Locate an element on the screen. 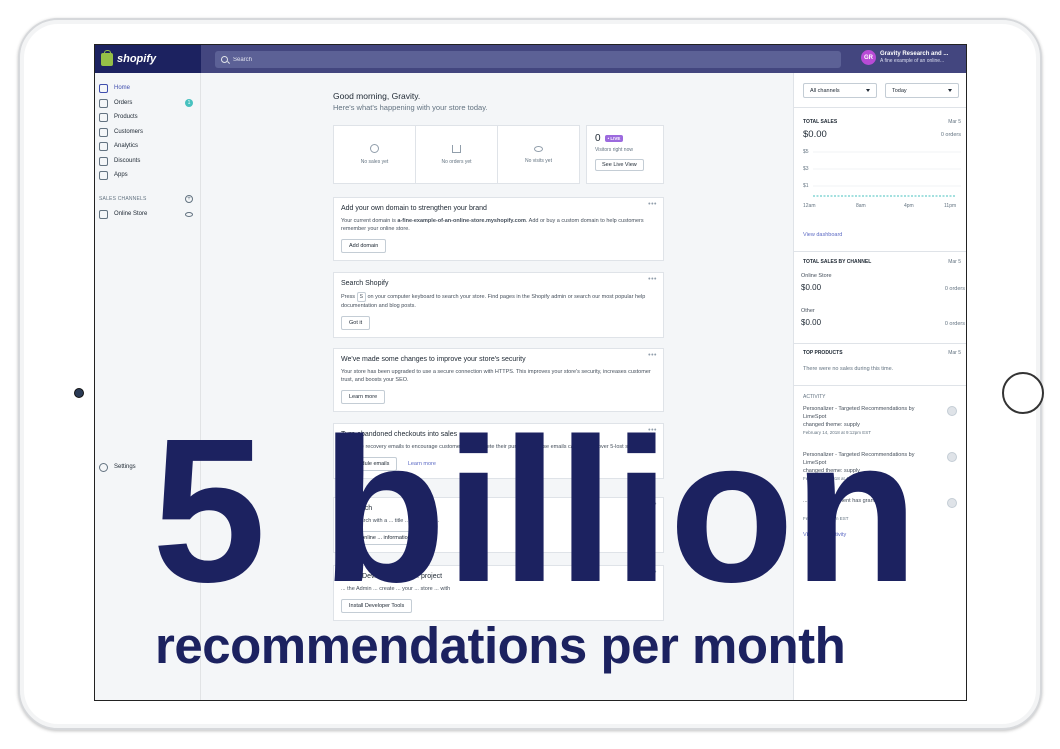 The height and width of the screenshot is (749, 1060). sidebar-item-analytics: Analytics is located at coordinates (118, 146).